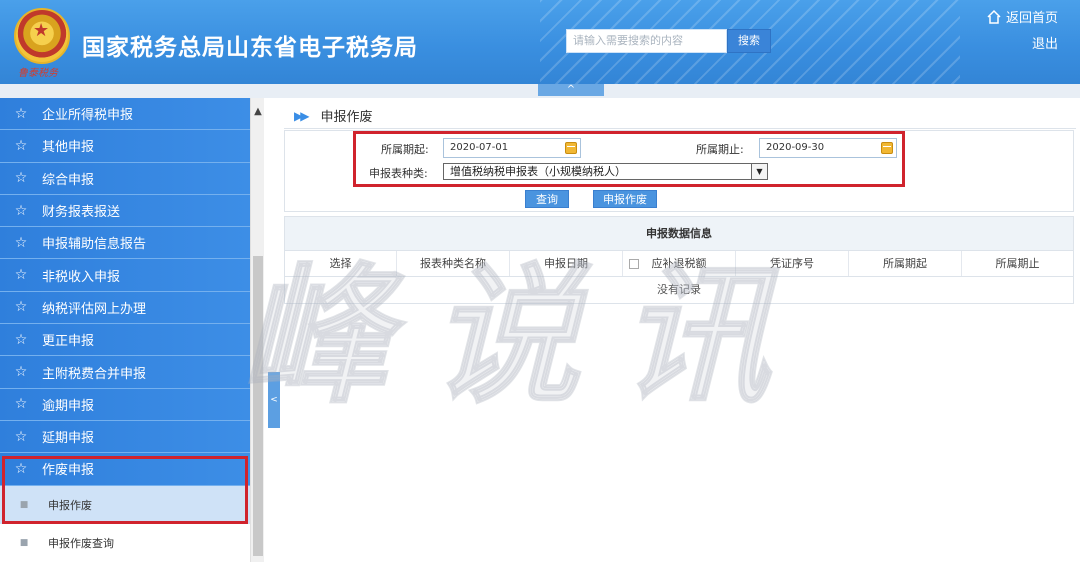 This screenshot has height=562, width=1080. I want to click on sidebar-toggle-button: <, so click(274, 400).